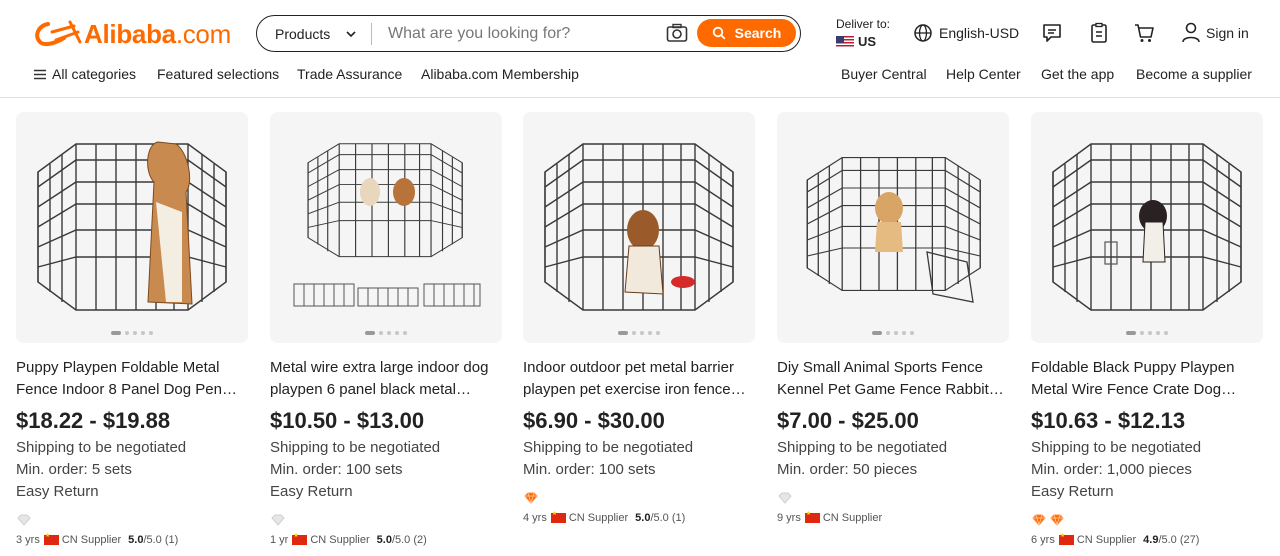  I want to click on nav-all-categories: All categories, so click(94, 74).